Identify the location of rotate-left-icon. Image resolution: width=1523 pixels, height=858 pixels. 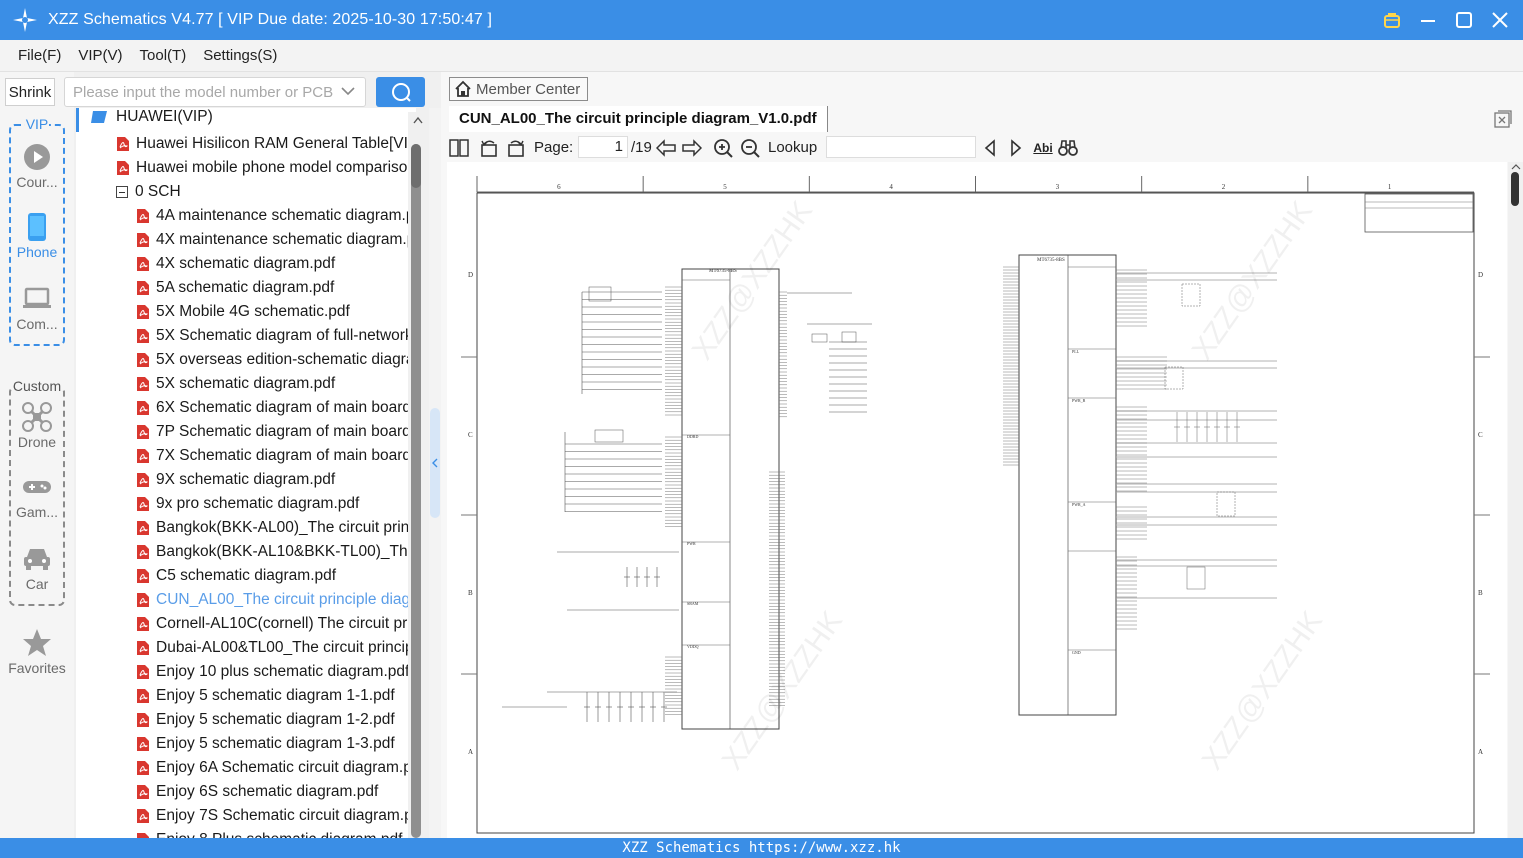
(489, 148).